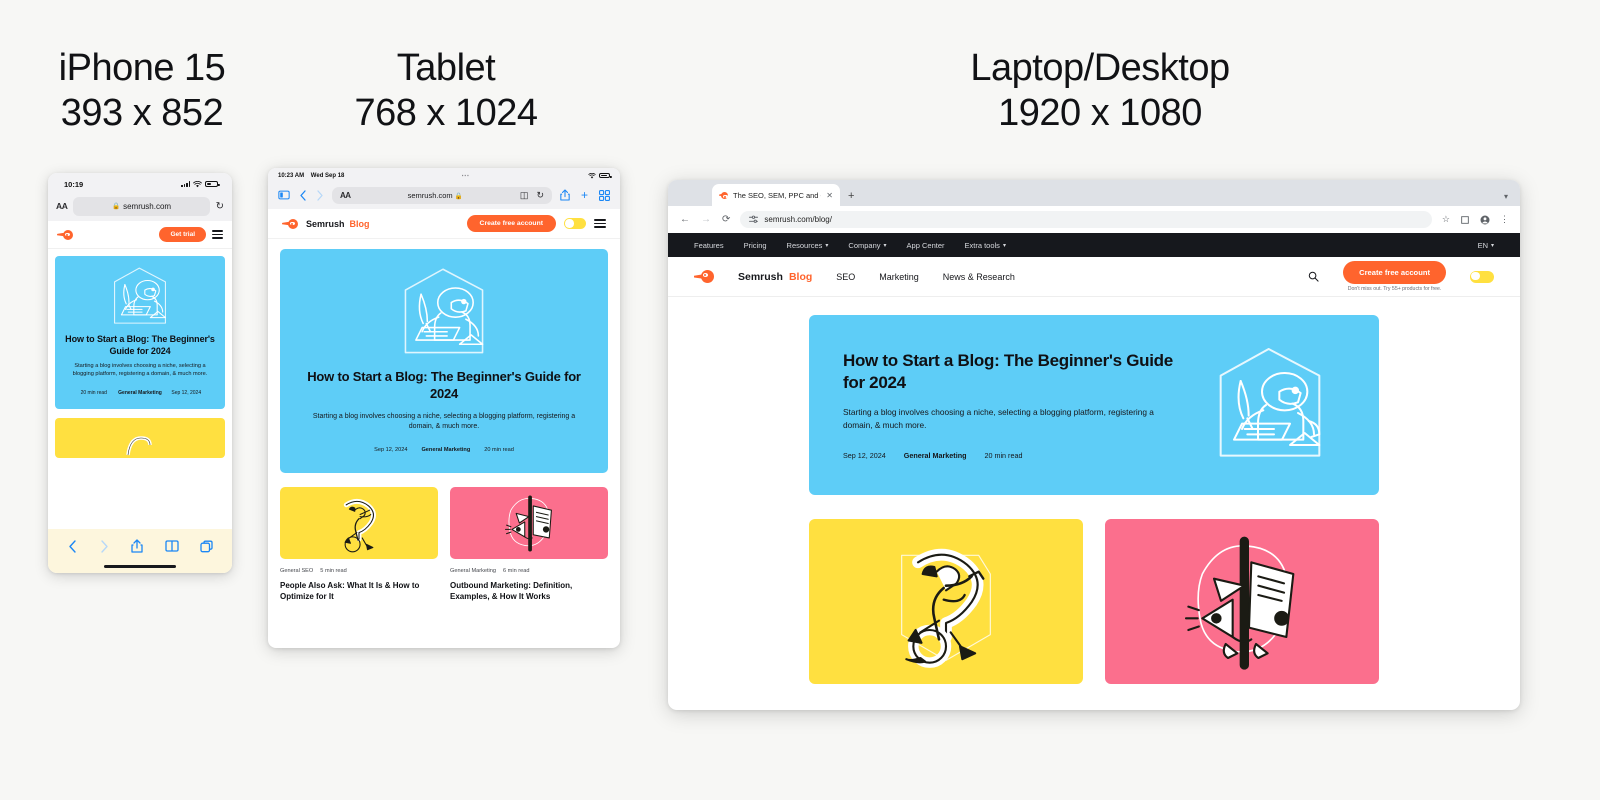 The image size is (1600, 800). I want to click on site-settings-icon, so click(754, 219).